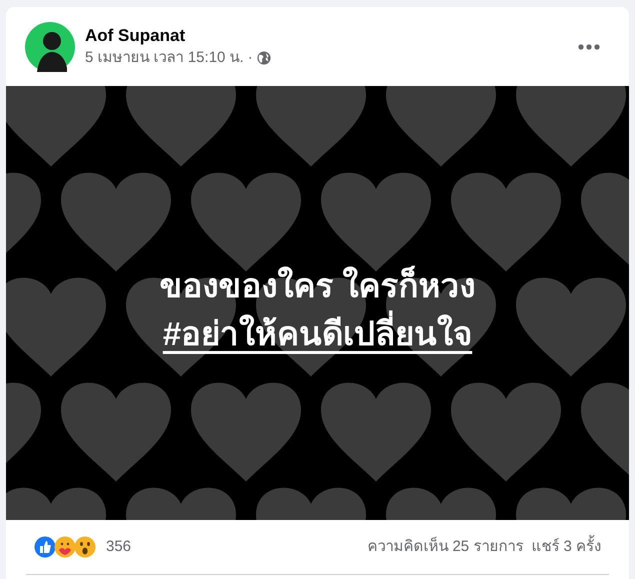  What do you see at coordinates (50, 47) in the screenshot?
I see `avatar-silhouette` at bounding box center [50, 47].